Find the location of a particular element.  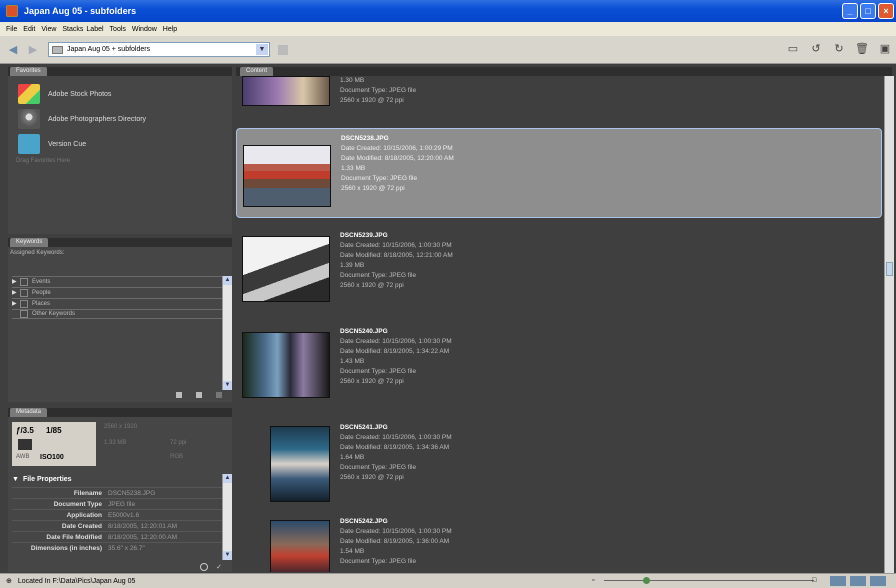

tab-metadata: Metadata is located at coordinates (29, 412).